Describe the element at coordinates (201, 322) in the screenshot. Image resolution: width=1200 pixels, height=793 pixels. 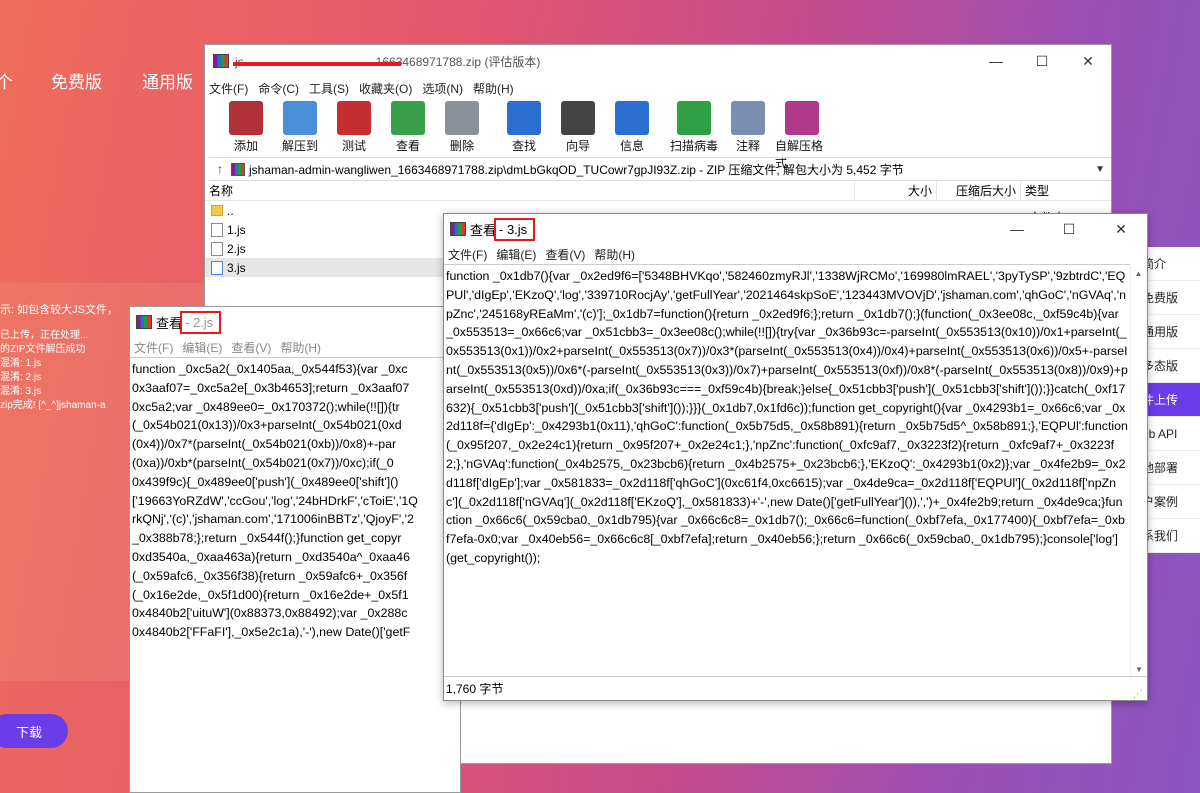
I see `viewer-filename: - 2.js` at that location.